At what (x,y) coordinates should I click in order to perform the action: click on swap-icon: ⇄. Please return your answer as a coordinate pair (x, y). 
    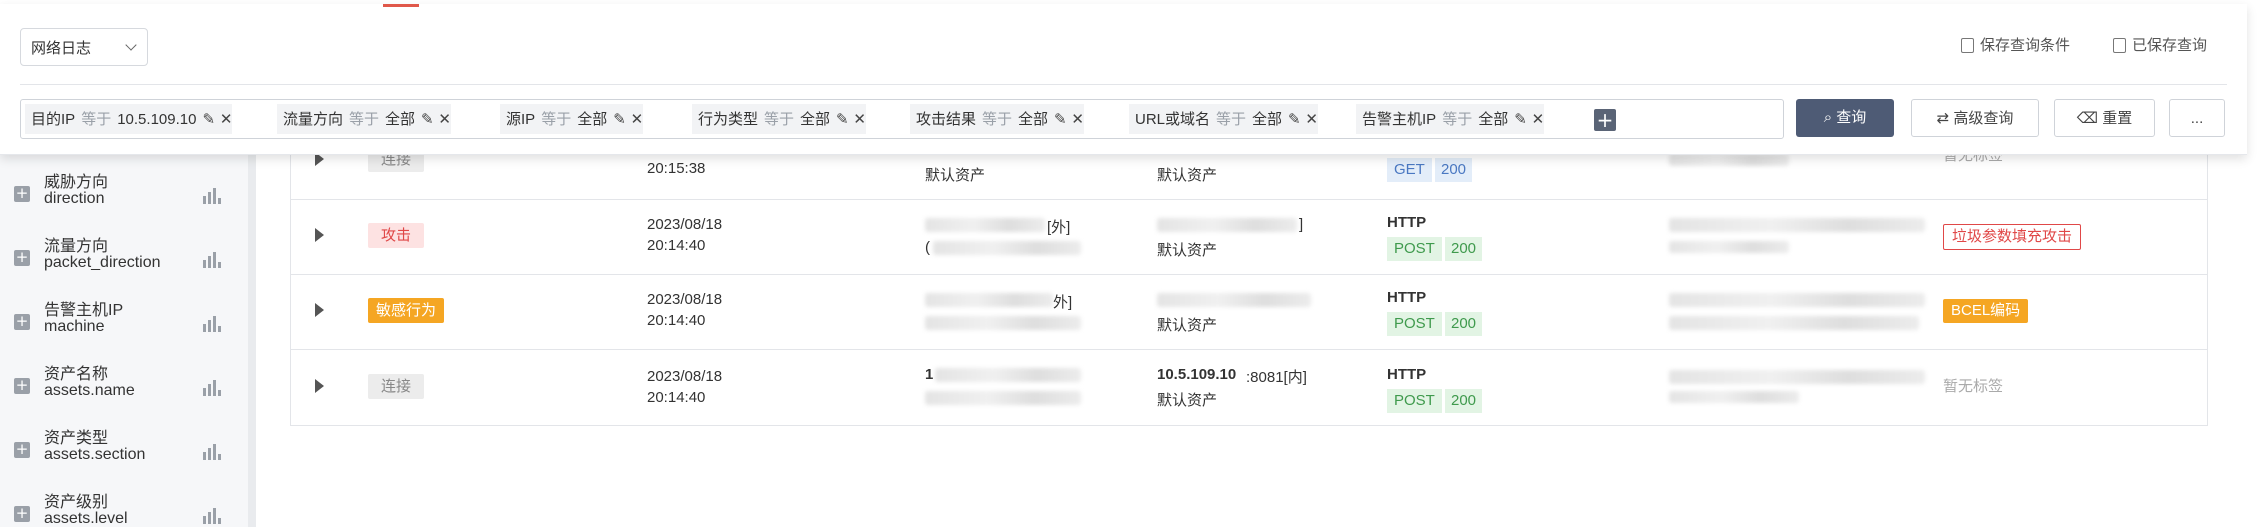
    Looking at the image, I should click on (1943, 118).